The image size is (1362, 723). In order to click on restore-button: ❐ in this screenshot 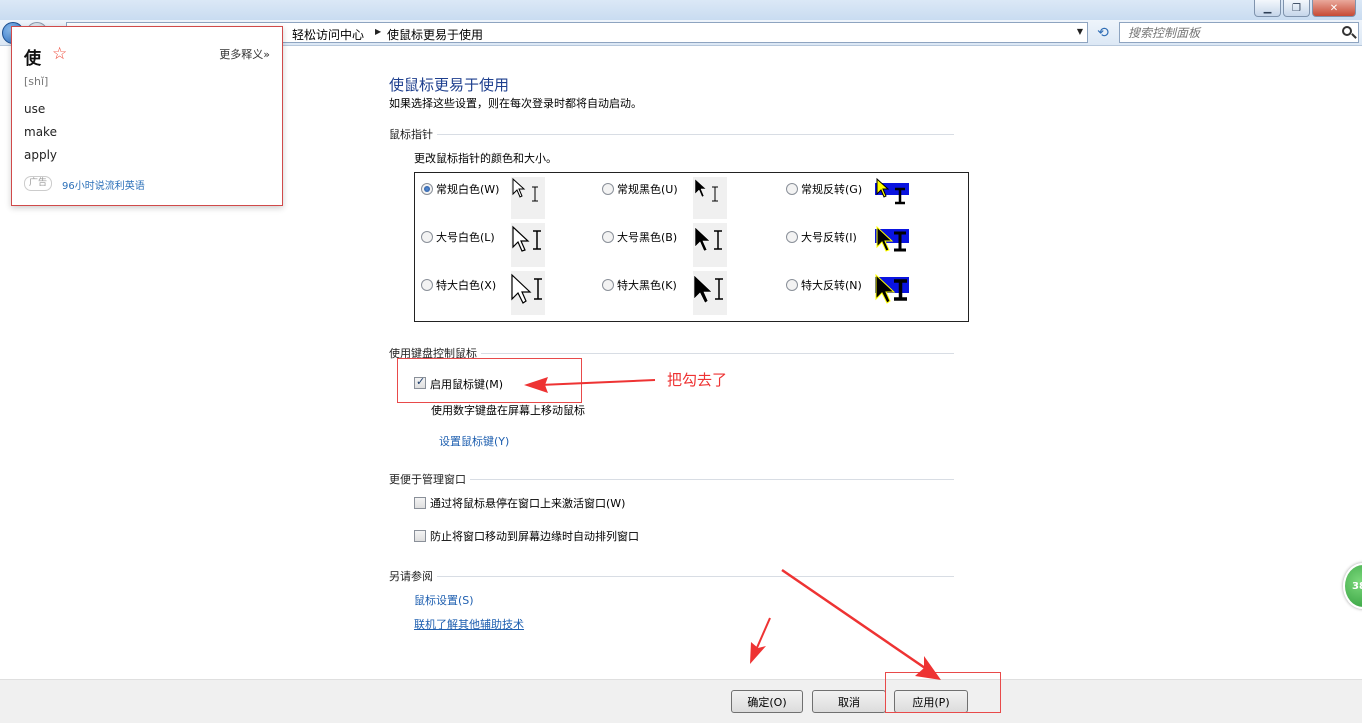, I will do `click(1296, 8)`.